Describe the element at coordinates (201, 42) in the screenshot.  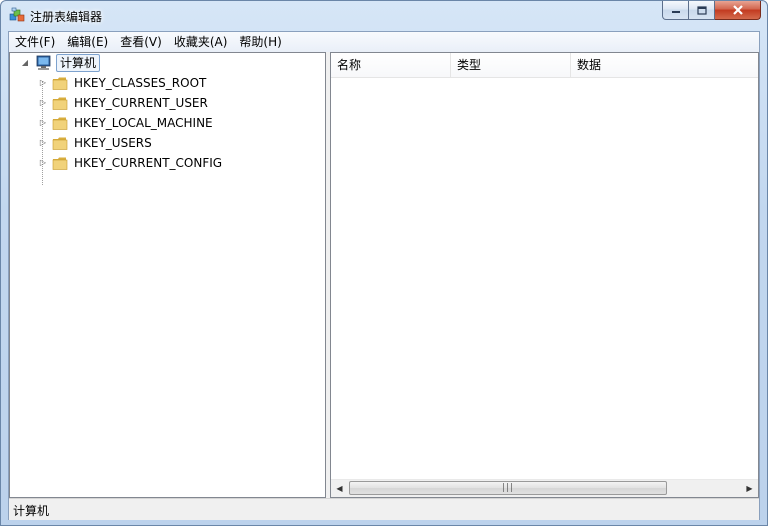
I see `menu-favorites: 收藏夹(A)` at that location.